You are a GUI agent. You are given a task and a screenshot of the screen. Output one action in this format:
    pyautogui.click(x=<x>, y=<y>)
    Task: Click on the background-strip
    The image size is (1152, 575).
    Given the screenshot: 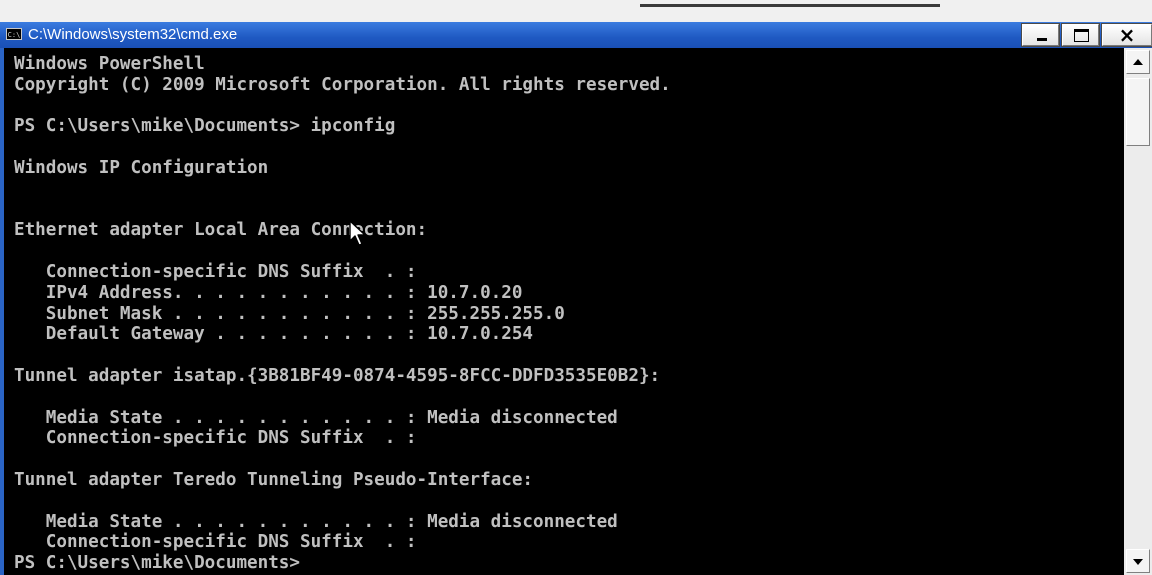 What is the action you would take?
    pyautogui.click(x=576, y=11)
    